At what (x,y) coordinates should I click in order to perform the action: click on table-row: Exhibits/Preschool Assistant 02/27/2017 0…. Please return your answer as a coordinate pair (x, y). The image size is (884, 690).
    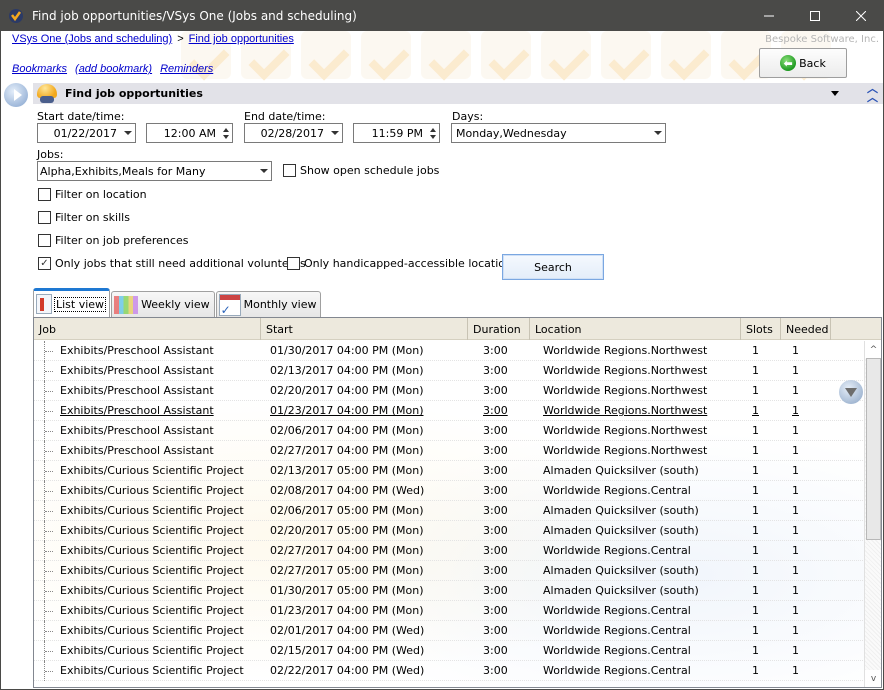
    Looking at the image, I should click on (448, 451).